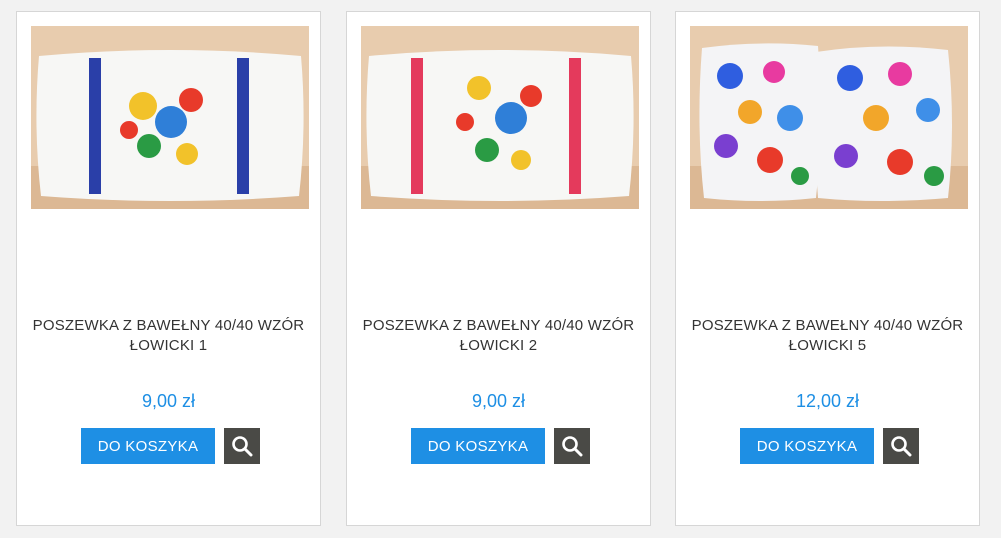 The height and width of the screenshot is (538, 1001). What do you see at coordinates (498, 336) in the screenshot?
I see `product-title: POSZEWKA Z BAWEŁNY 40/40 WZÓR ŁOWICKI 2` at bounding box center [498, 336].